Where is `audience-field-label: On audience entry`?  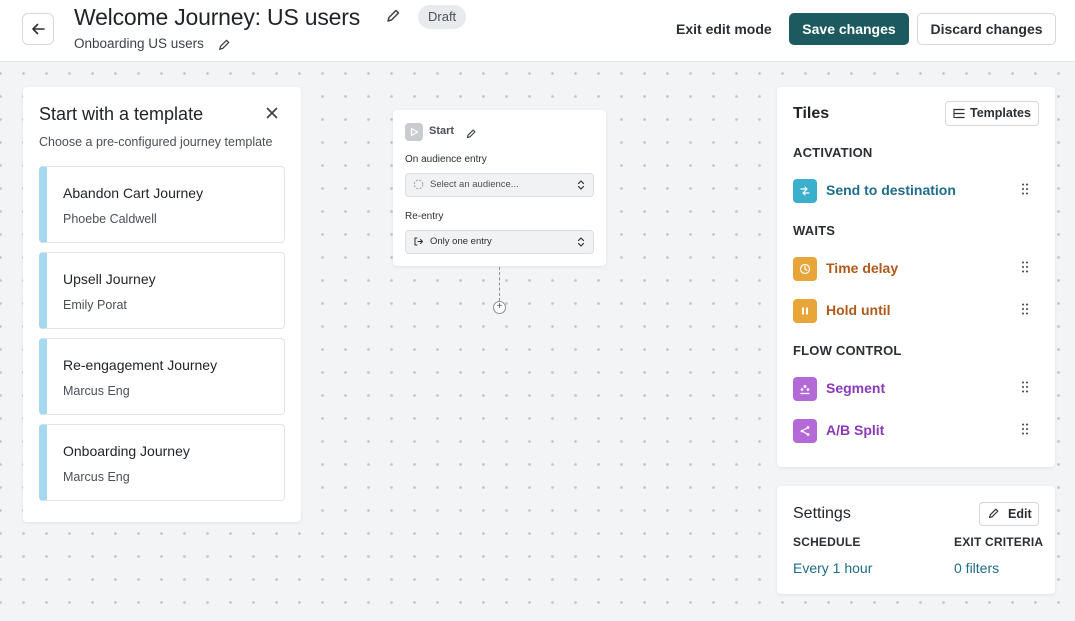 audience-field-label: On audience entry is located at coordinates (446, 159).